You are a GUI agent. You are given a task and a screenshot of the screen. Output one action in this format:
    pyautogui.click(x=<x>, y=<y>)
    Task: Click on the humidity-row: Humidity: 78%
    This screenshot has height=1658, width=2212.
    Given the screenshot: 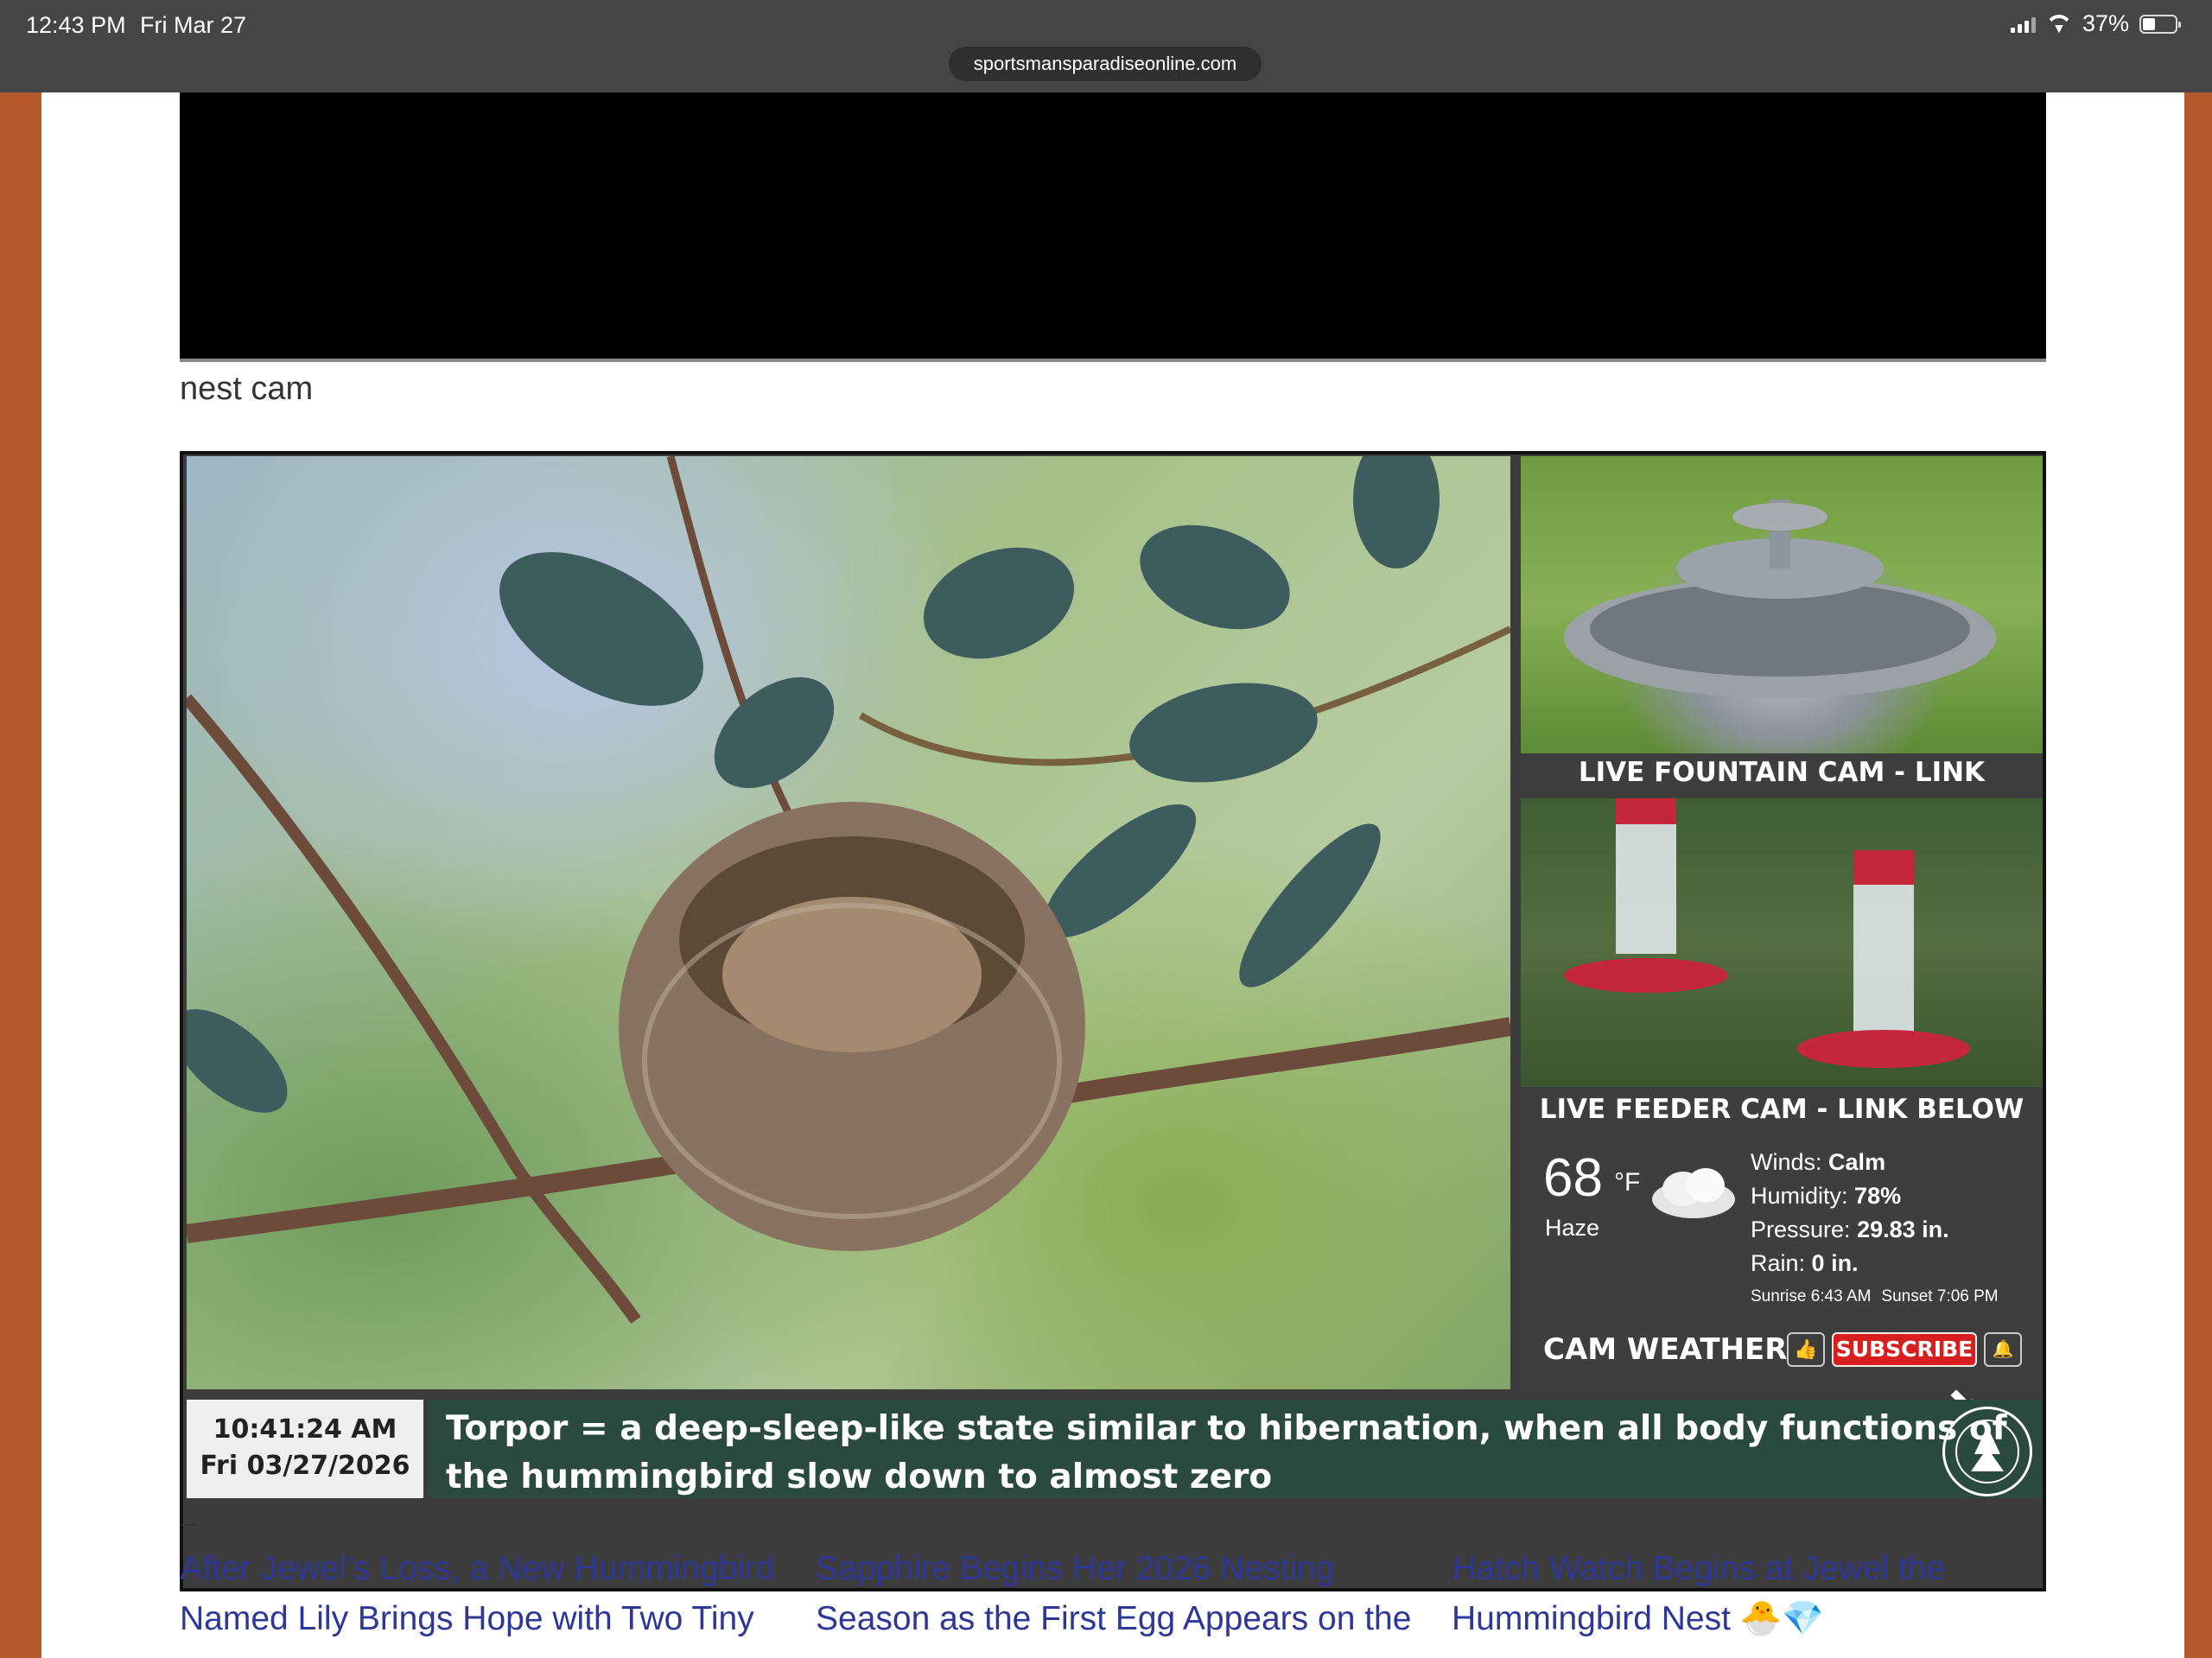 What is the action you would take?
    pyautogui.click(x=1826, y=1196)
    